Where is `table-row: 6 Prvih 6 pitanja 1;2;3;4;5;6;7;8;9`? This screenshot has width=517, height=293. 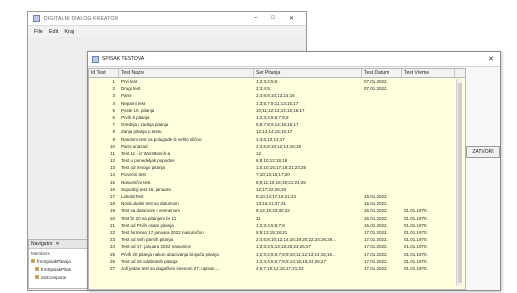
table-row: 6 Prvih 6 pitanja 1;2;3;4;5;6;7;8;9 is located at coordinates (277, 117).